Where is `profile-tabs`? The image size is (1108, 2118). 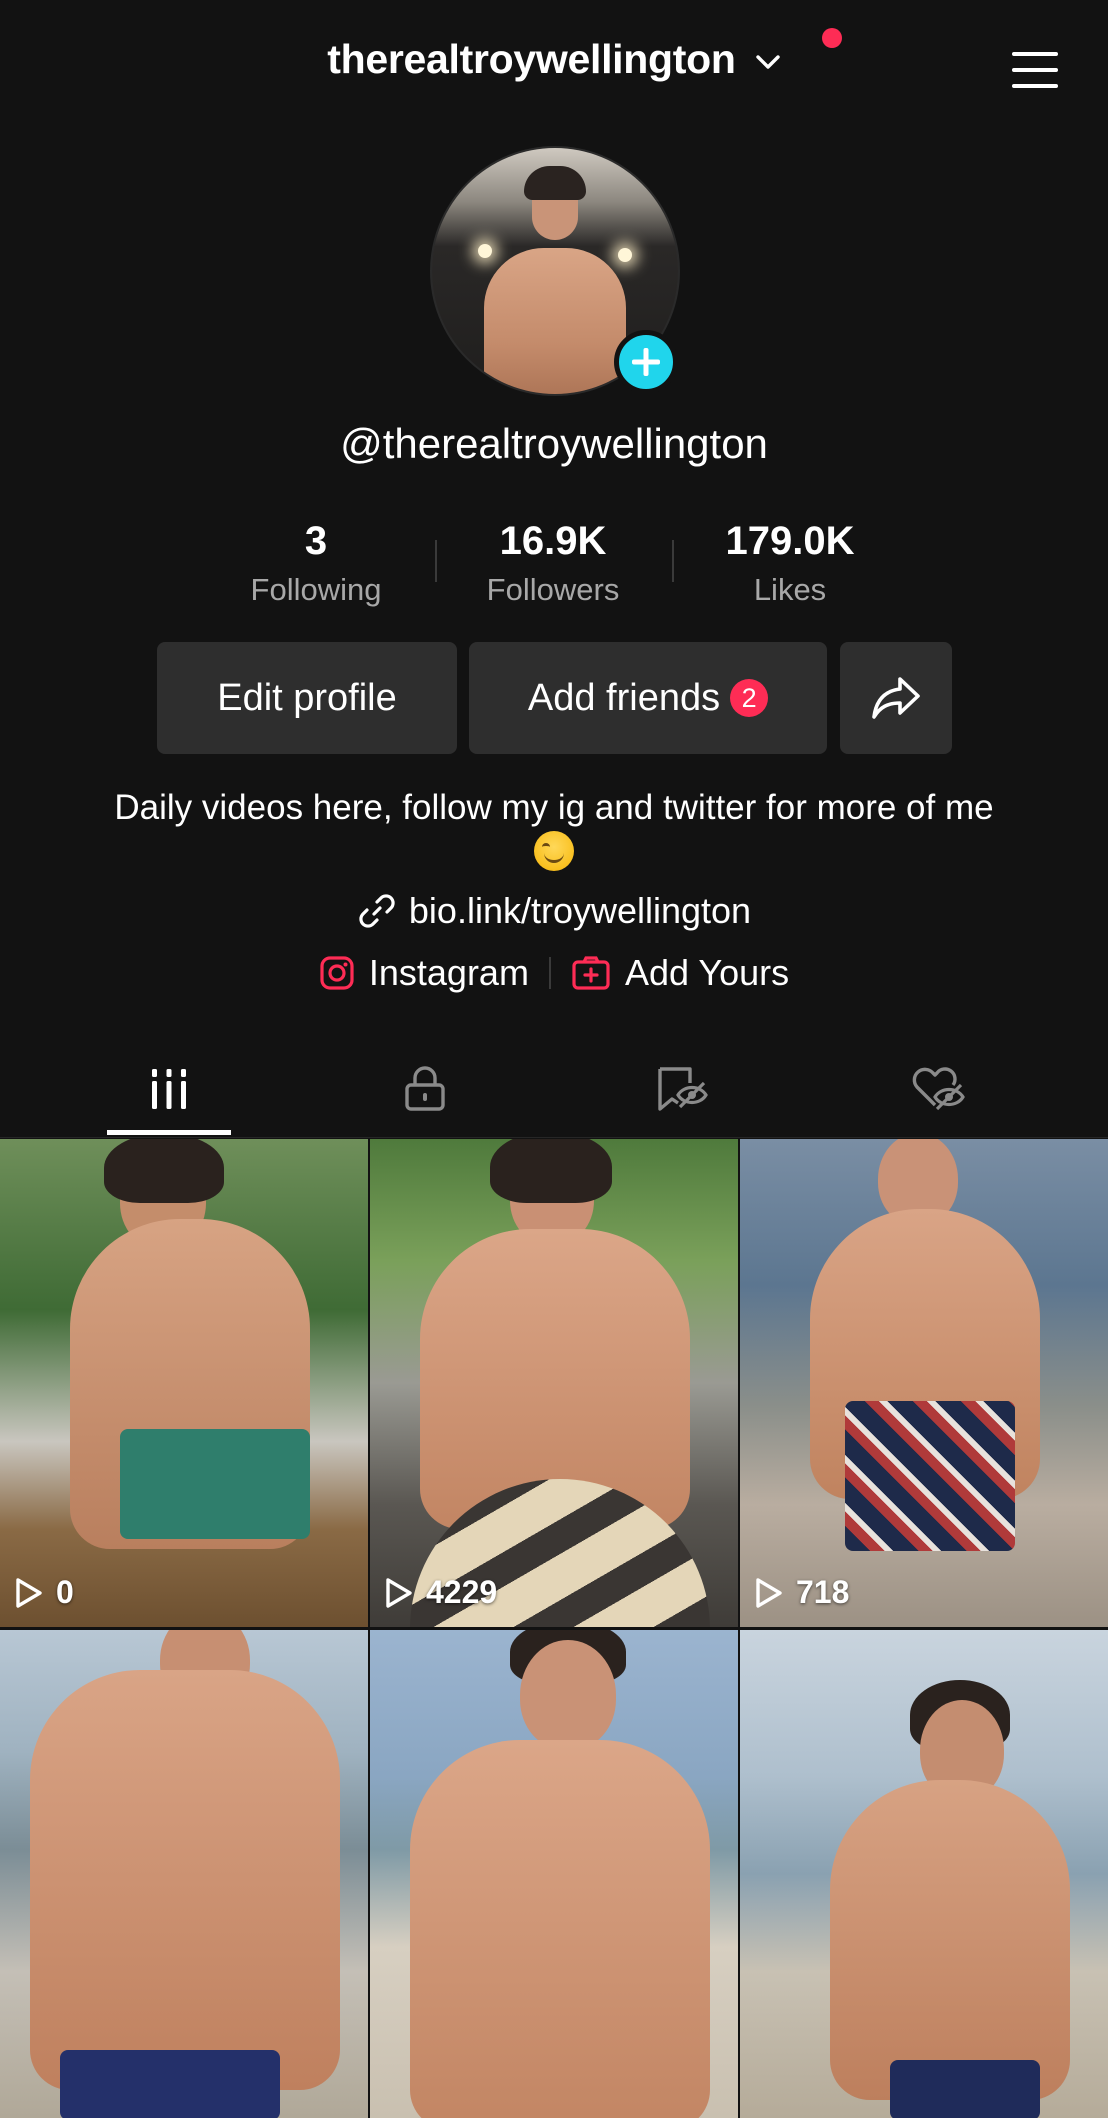 profile-tabs is located at coordinates (554, 1089).